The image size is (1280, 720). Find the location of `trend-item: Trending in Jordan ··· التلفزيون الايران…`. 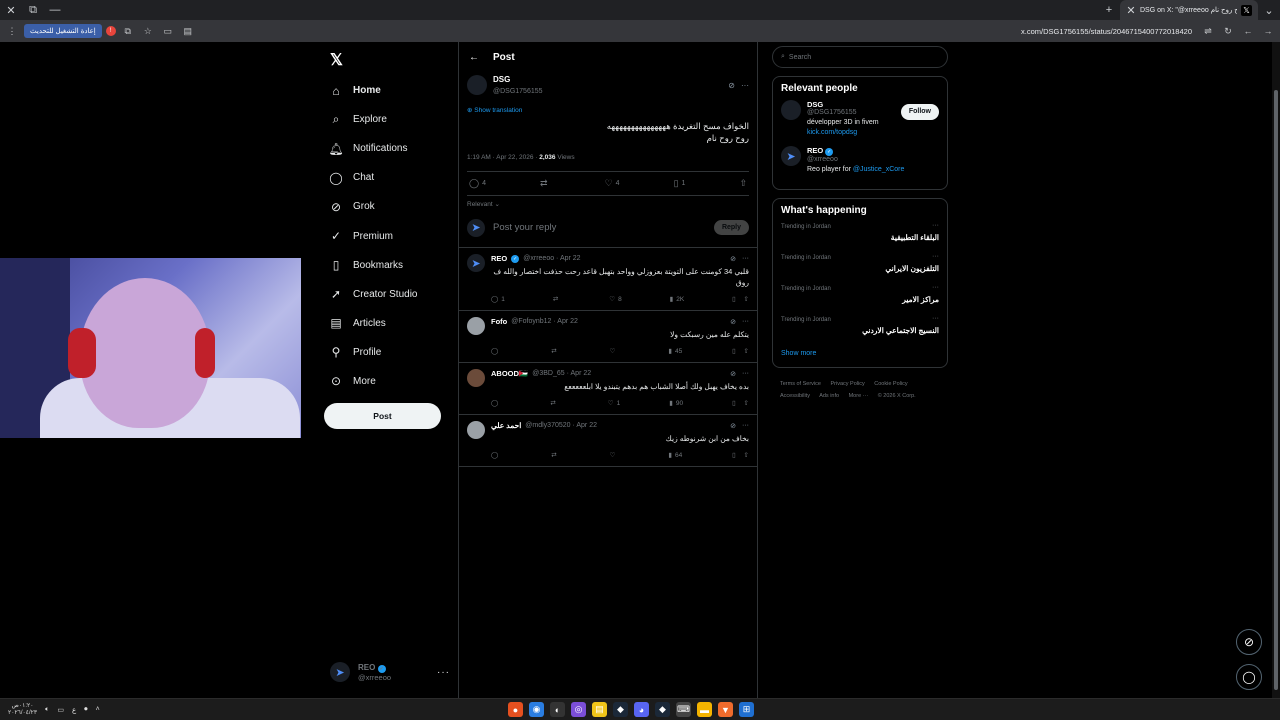

trend-item: Trending in Jordan ··· التلفزيون الايران… is located at coordinates (860, 268).